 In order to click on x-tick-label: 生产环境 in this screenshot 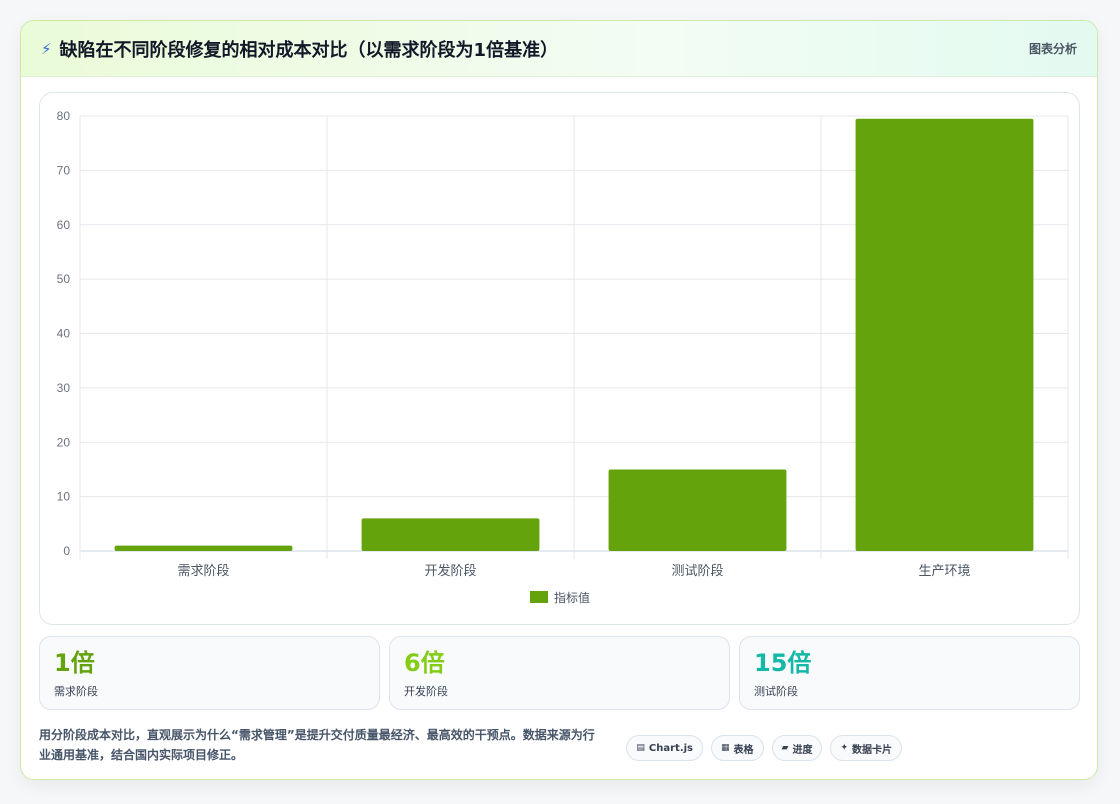, I will do `click(944, 571)`.